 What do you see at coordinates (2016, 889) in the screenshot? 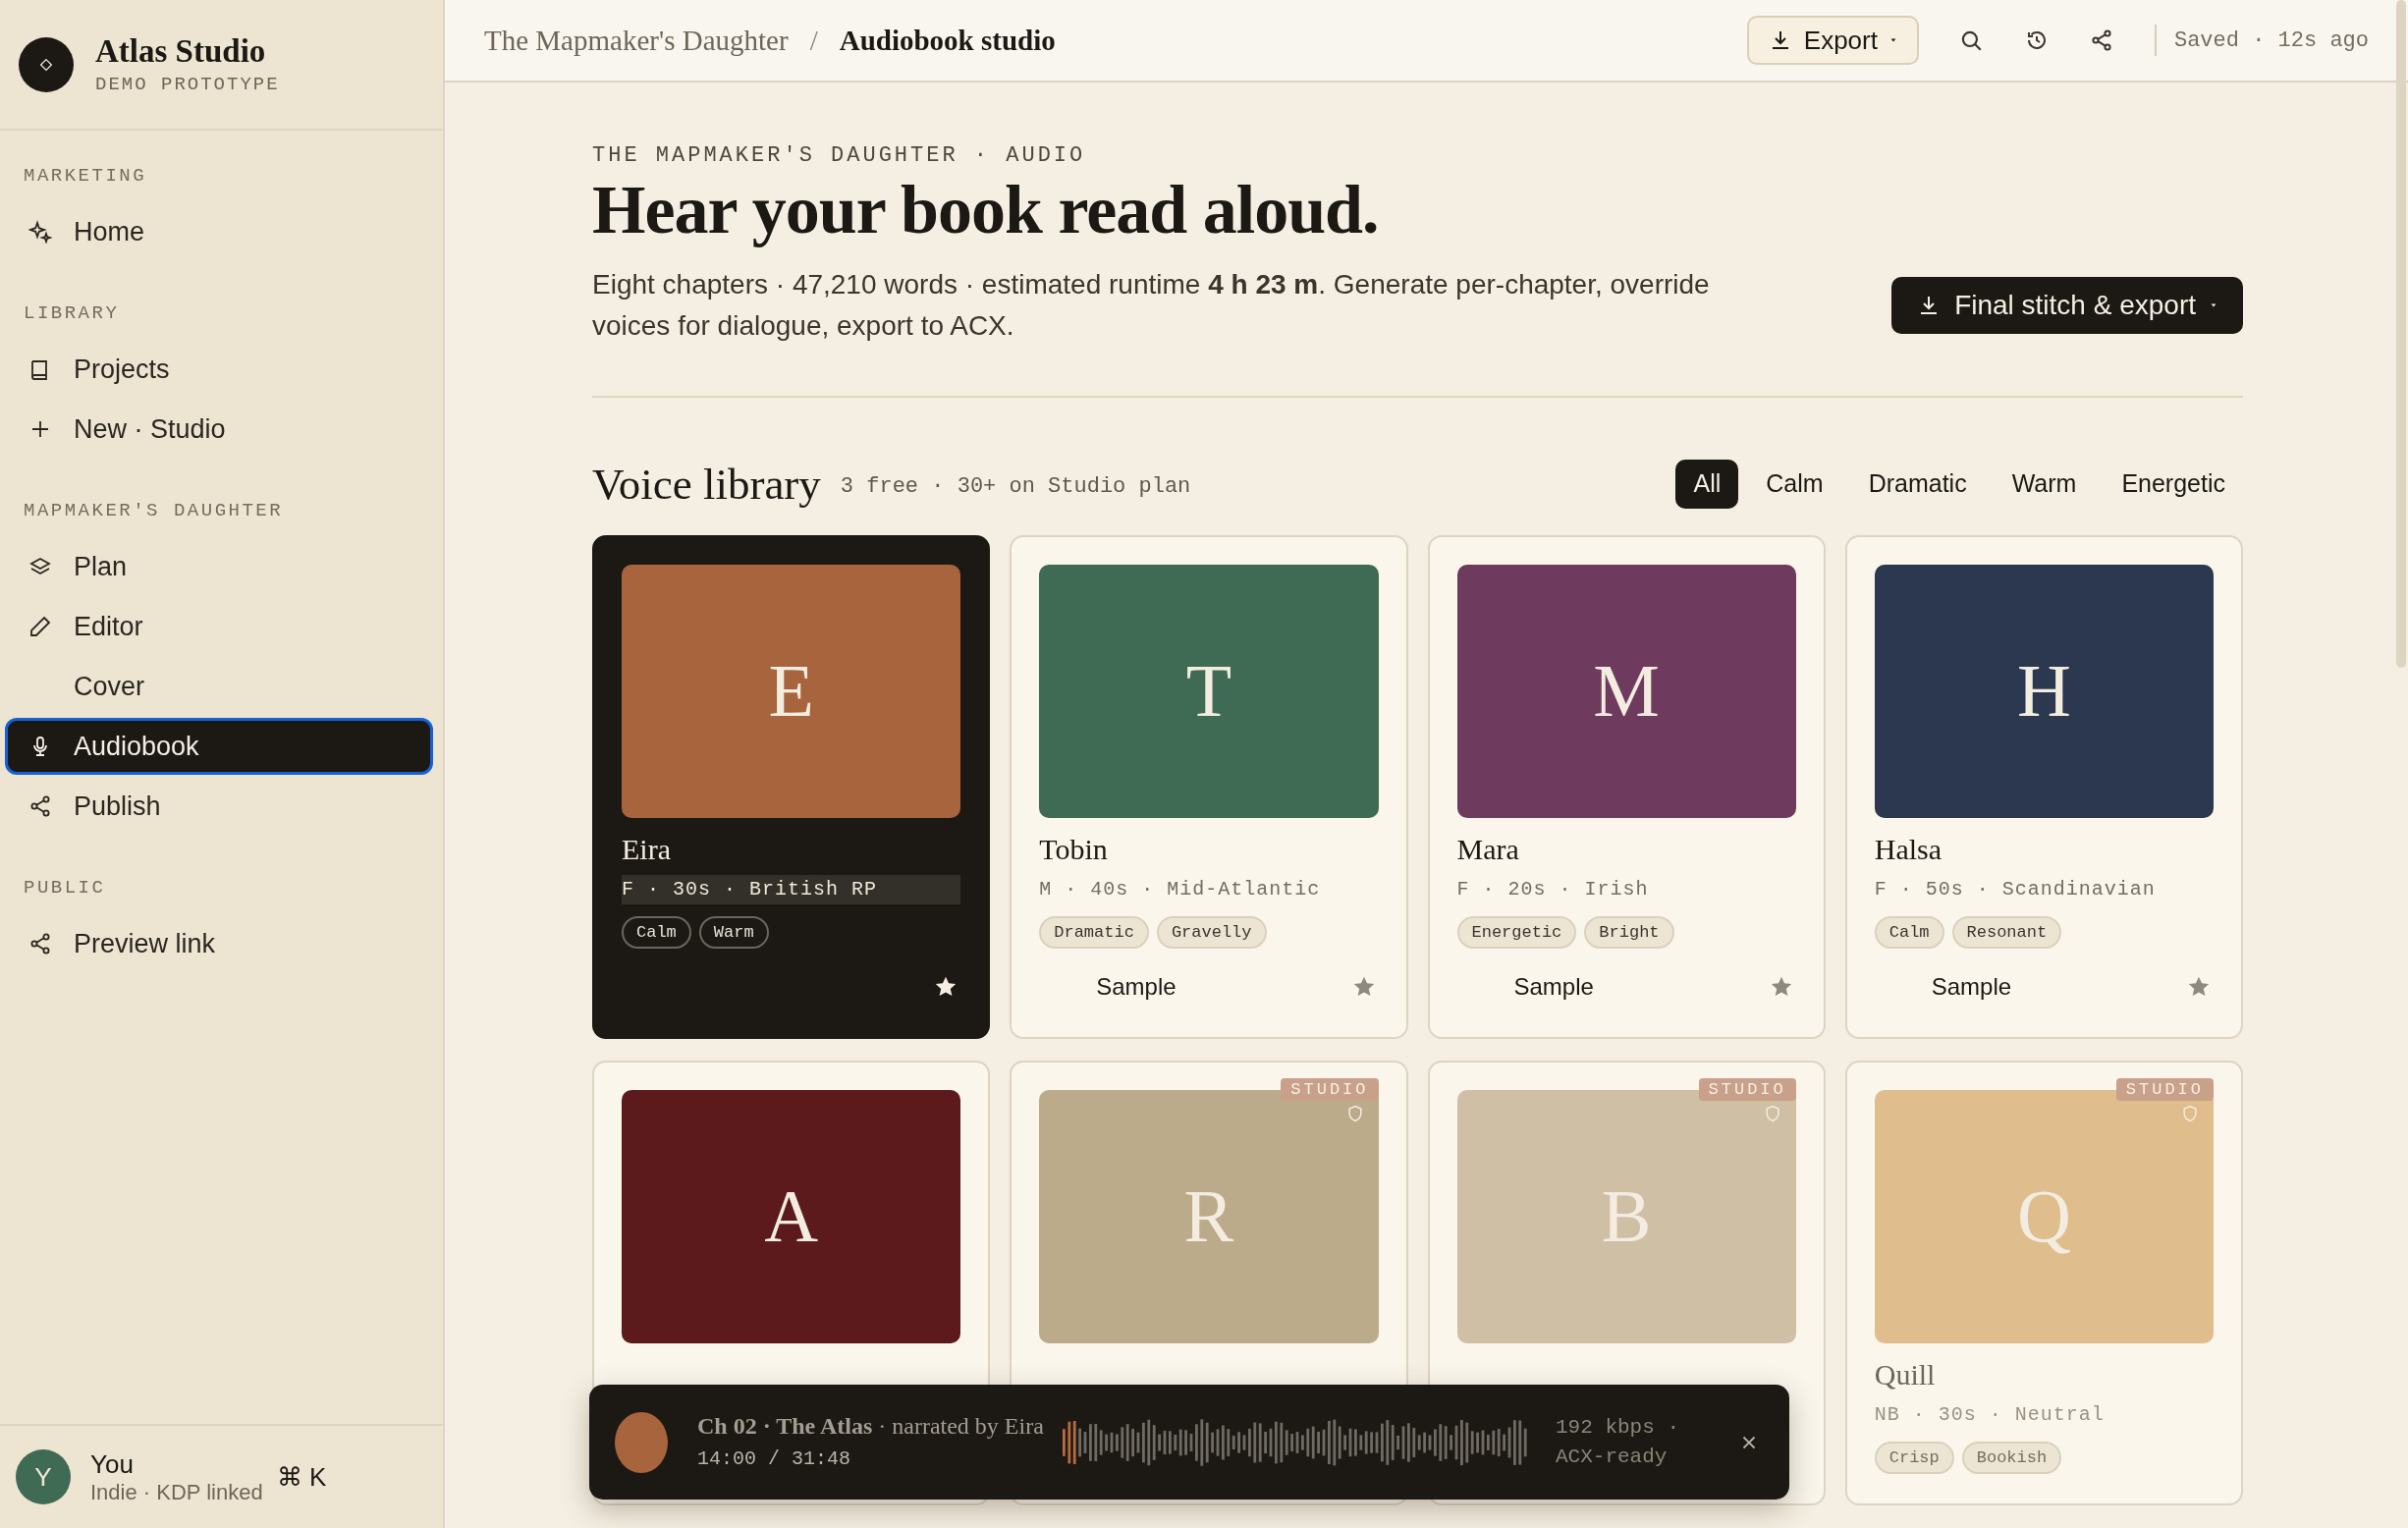
I see `voice-meta: F · 50s · Scandinavian` at bounding box center [2016, 889].